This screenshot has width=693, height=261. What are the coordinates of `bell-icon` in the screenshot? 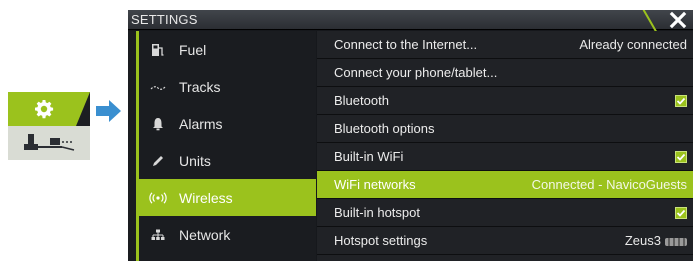 It's located at (158, 124).